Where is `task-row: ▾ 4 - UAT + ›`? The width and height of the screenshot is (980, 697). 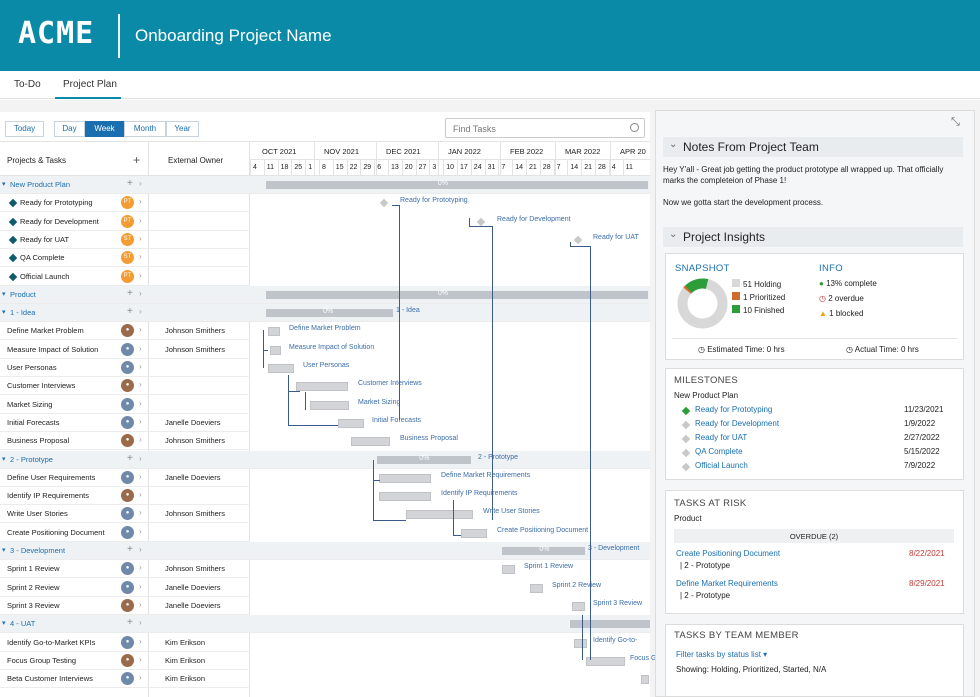
task-row: ▾ 4 - UAT + › is located at coordinates (325, 624).